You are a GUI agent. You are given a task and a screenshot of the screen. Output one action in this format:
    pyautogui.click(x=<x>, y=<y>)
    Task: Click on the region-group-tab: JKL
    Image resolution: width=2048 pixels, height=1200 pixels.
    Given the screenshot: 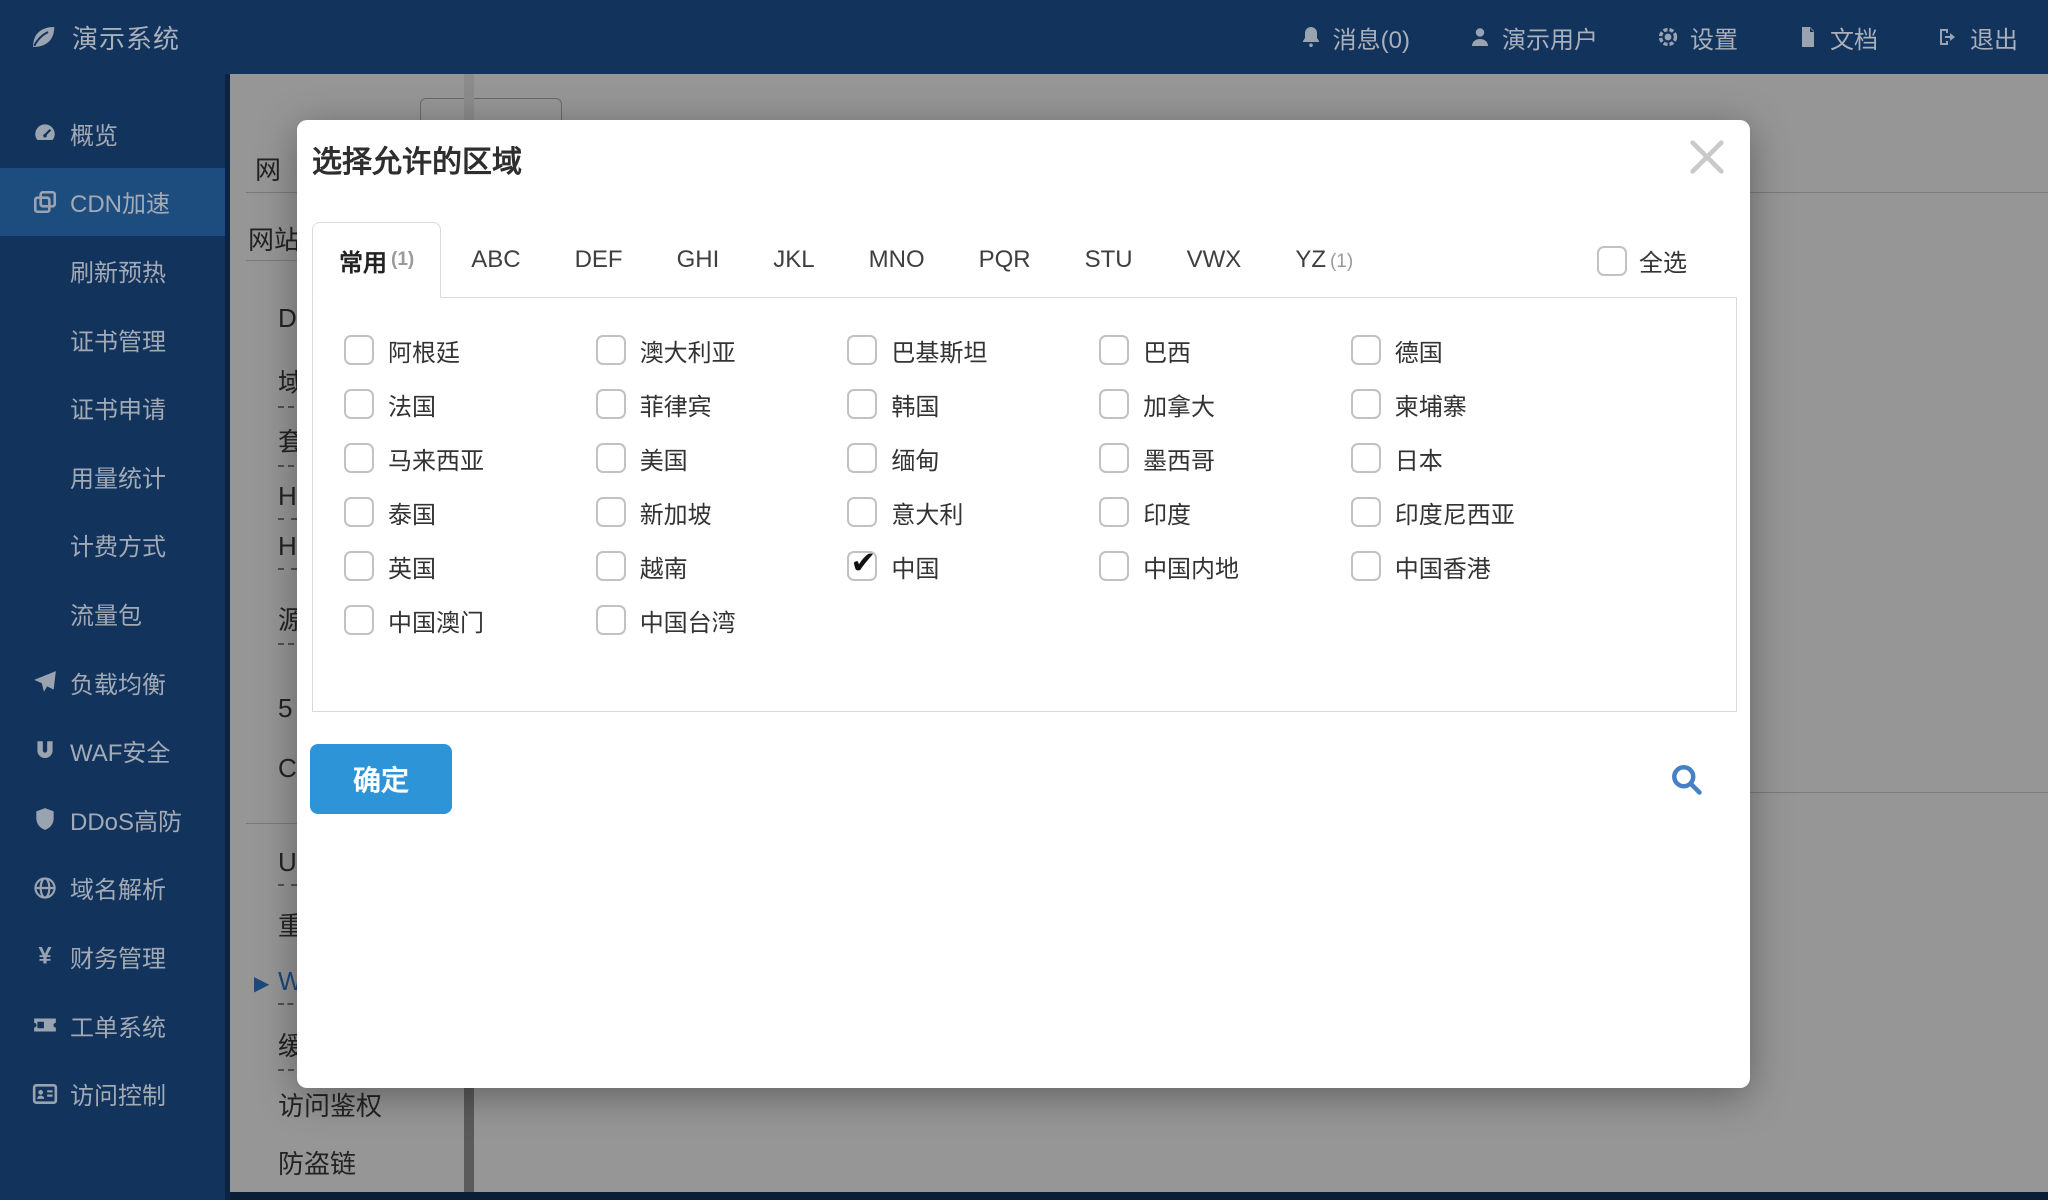 What is the action you would take?
    pyautogui.click(x=795, y=260)
    